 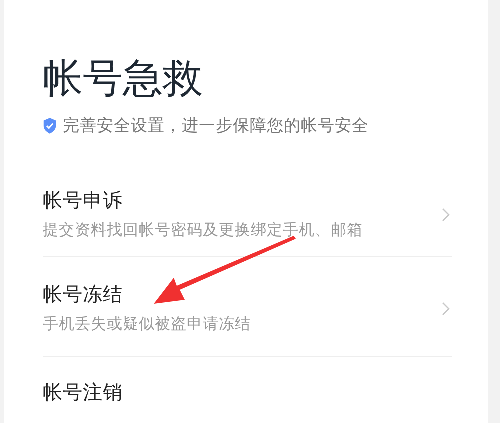 I want to click on menu-item: 帐号注销, so click(x=247, y=380).